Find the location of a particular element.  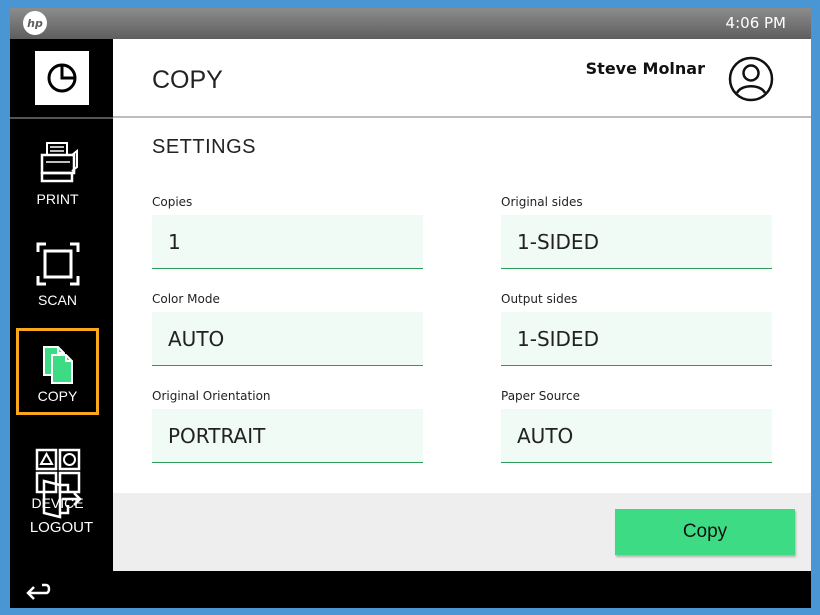

sidebar: PRINT SCAN COPY DEVICE LOGOUT is located at coordinates (61, 305).